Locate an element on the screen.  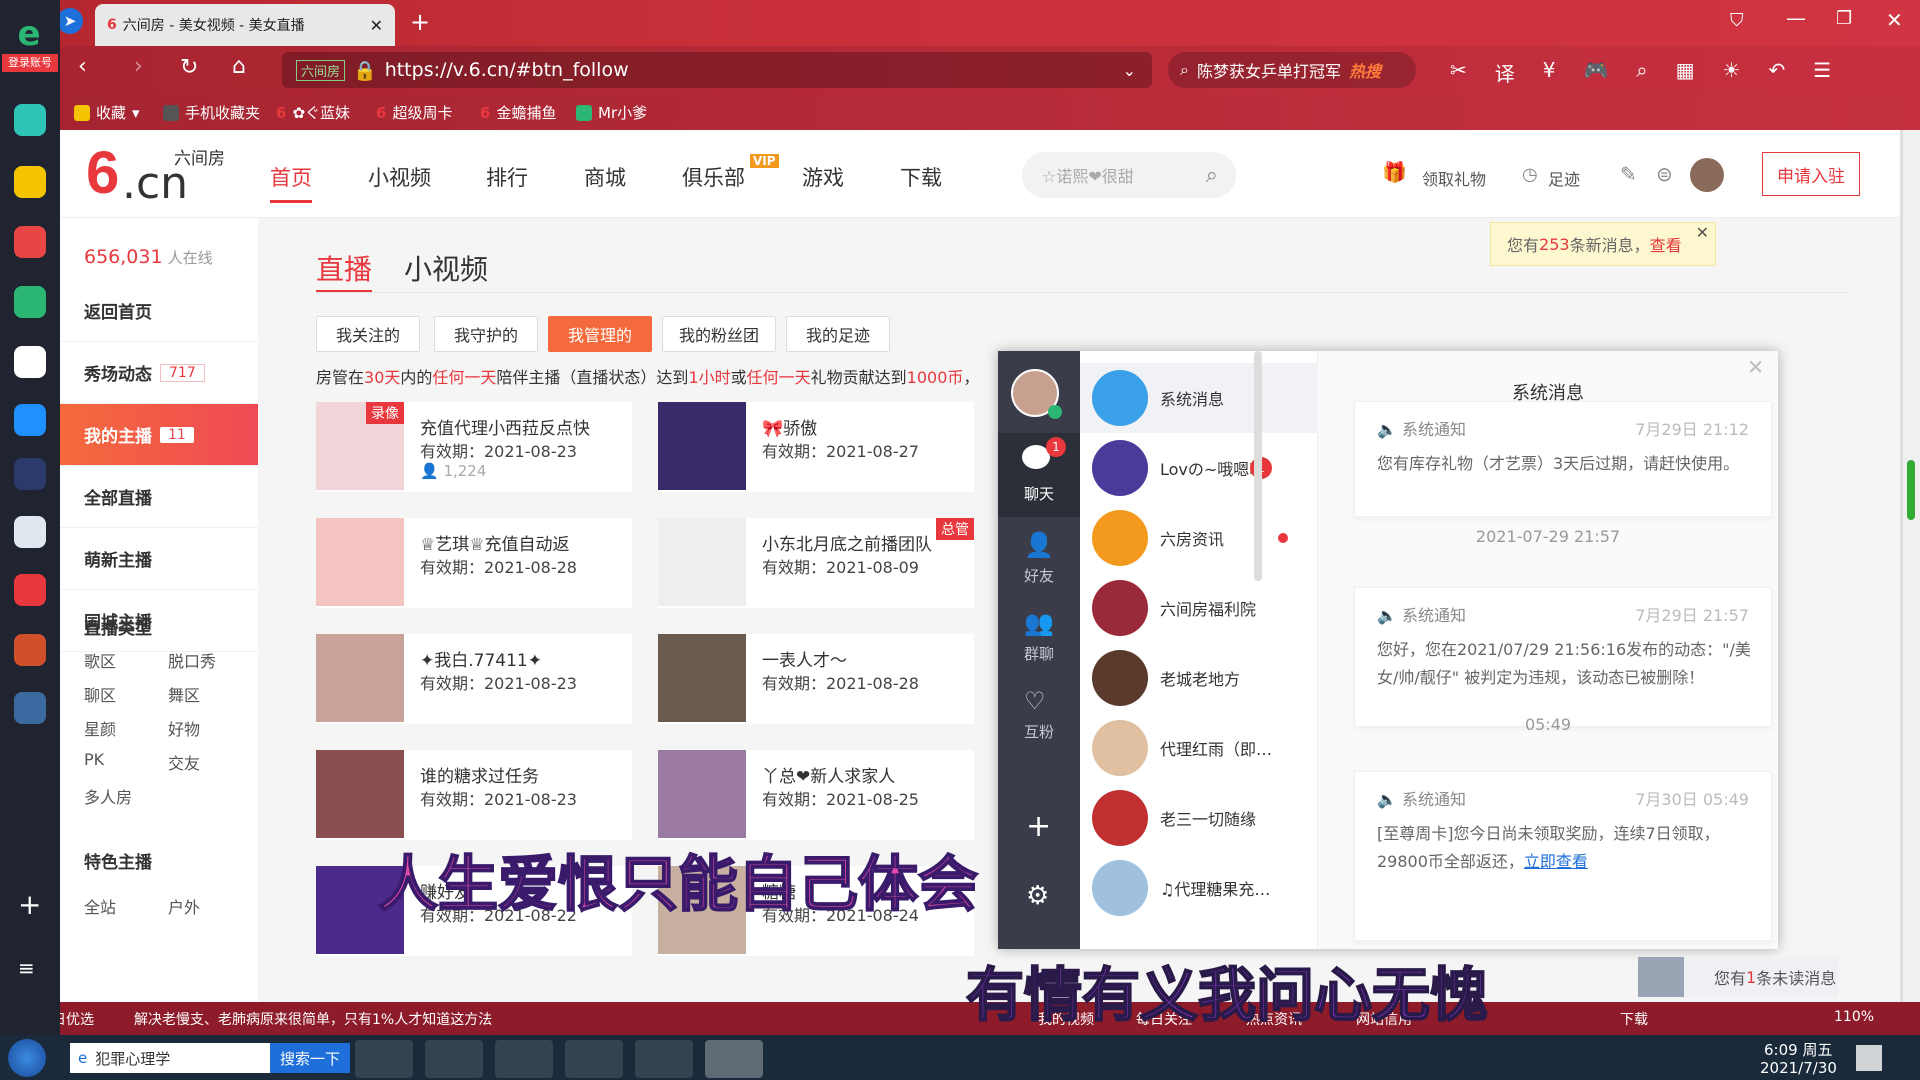
browser-app-icon is located at coordinates (594, 1059).